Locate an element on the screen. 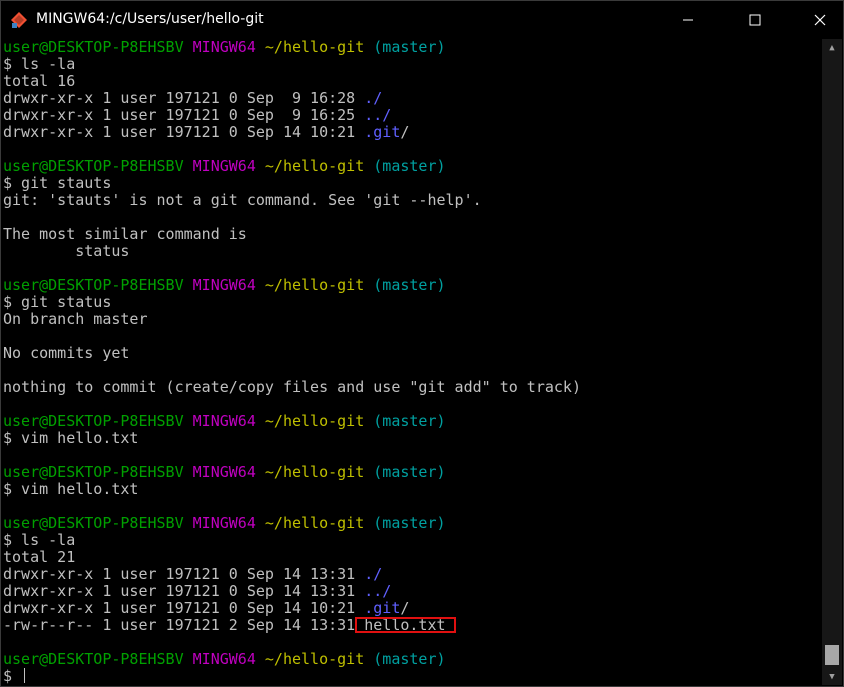  scroll-down-arrow-icon: ▼ is located at coordinates (832, 676).